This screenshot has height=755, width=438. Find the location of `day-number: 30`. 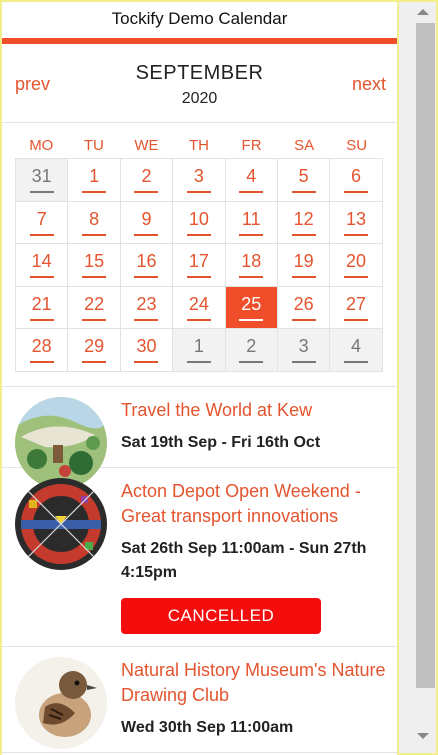

day-number: 30 is located at coordinates (146, 346).